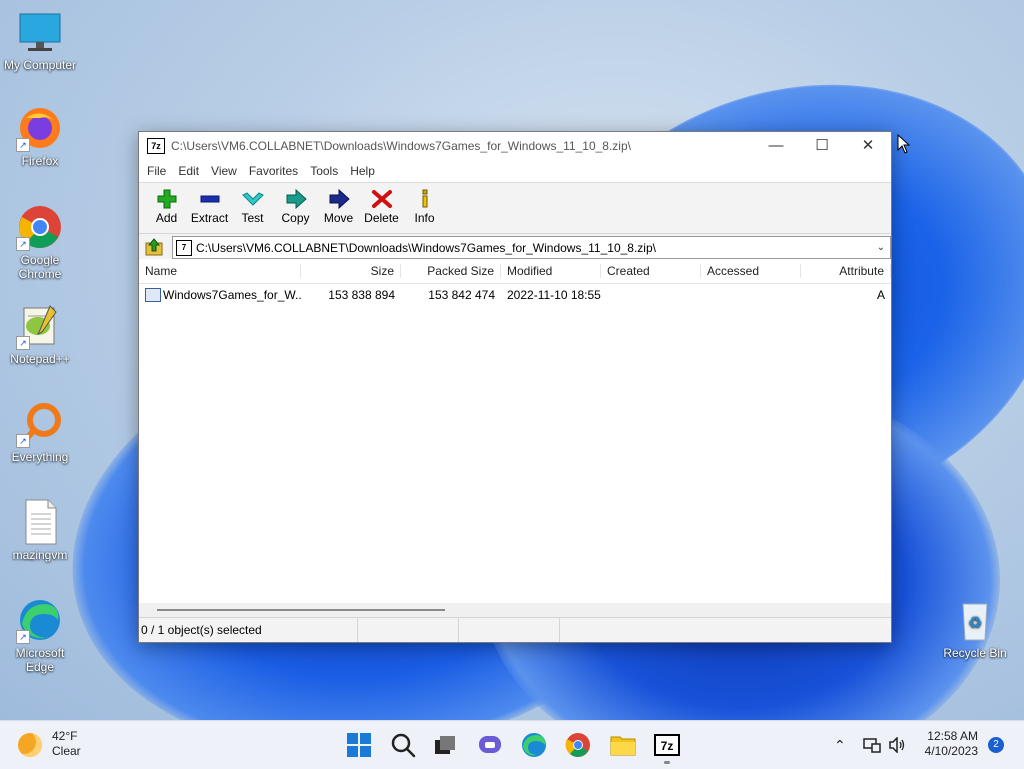  I want to click on folder-icon, so click(623, 746).